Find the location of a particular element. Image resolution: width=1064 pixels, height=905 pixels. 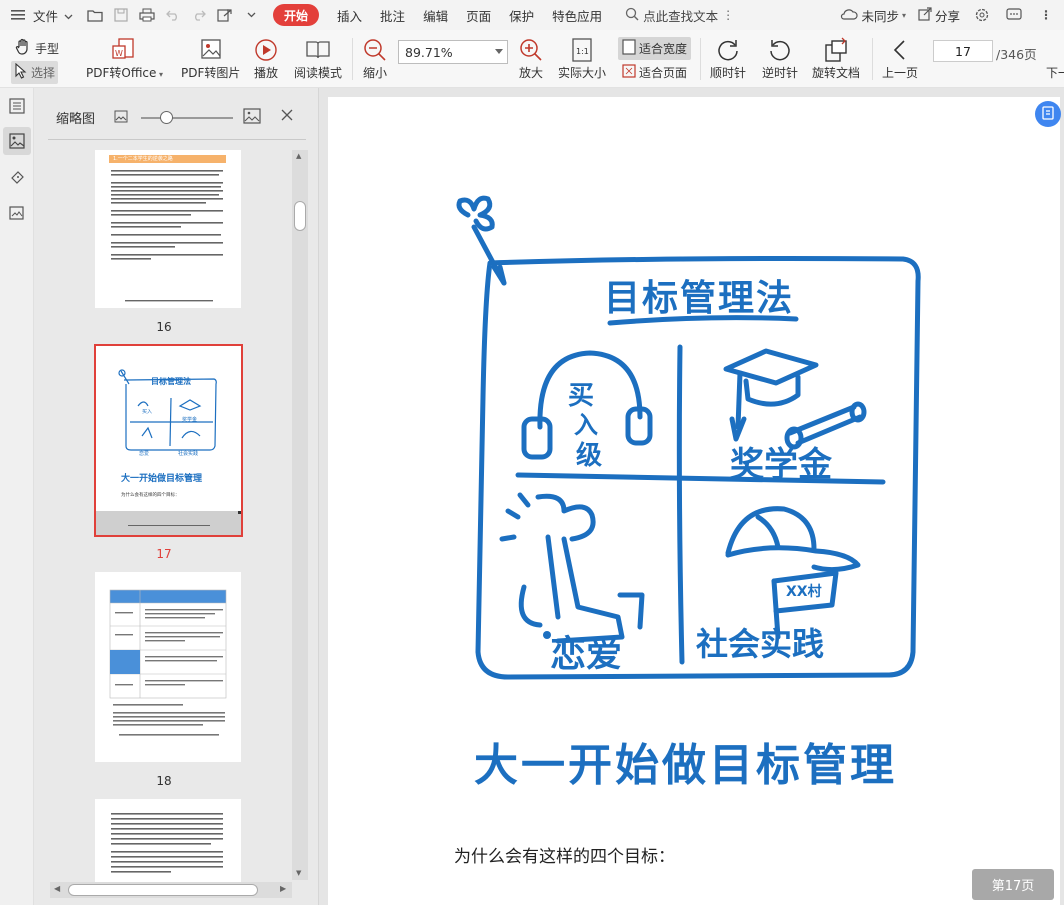

more-icon: ⋮ is located at coordinates (1046, 15).